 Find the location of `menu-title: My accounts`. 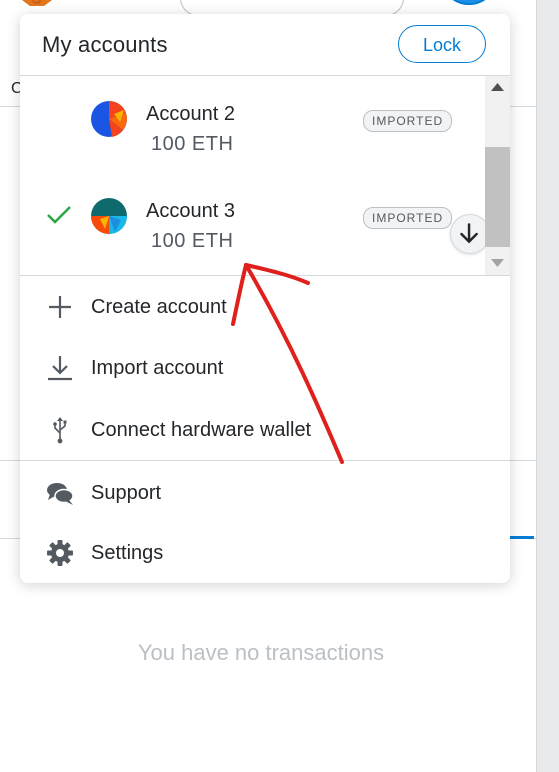

menu-title: My accounts is located at coordinates (105, 44).